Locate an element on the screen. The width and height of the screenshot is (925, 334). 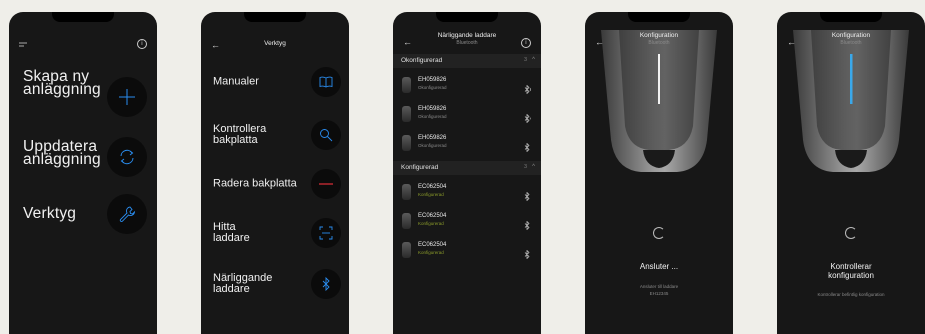
check-backplate-label: Kontrollera bakplatta is located at coordinates (240, 134).